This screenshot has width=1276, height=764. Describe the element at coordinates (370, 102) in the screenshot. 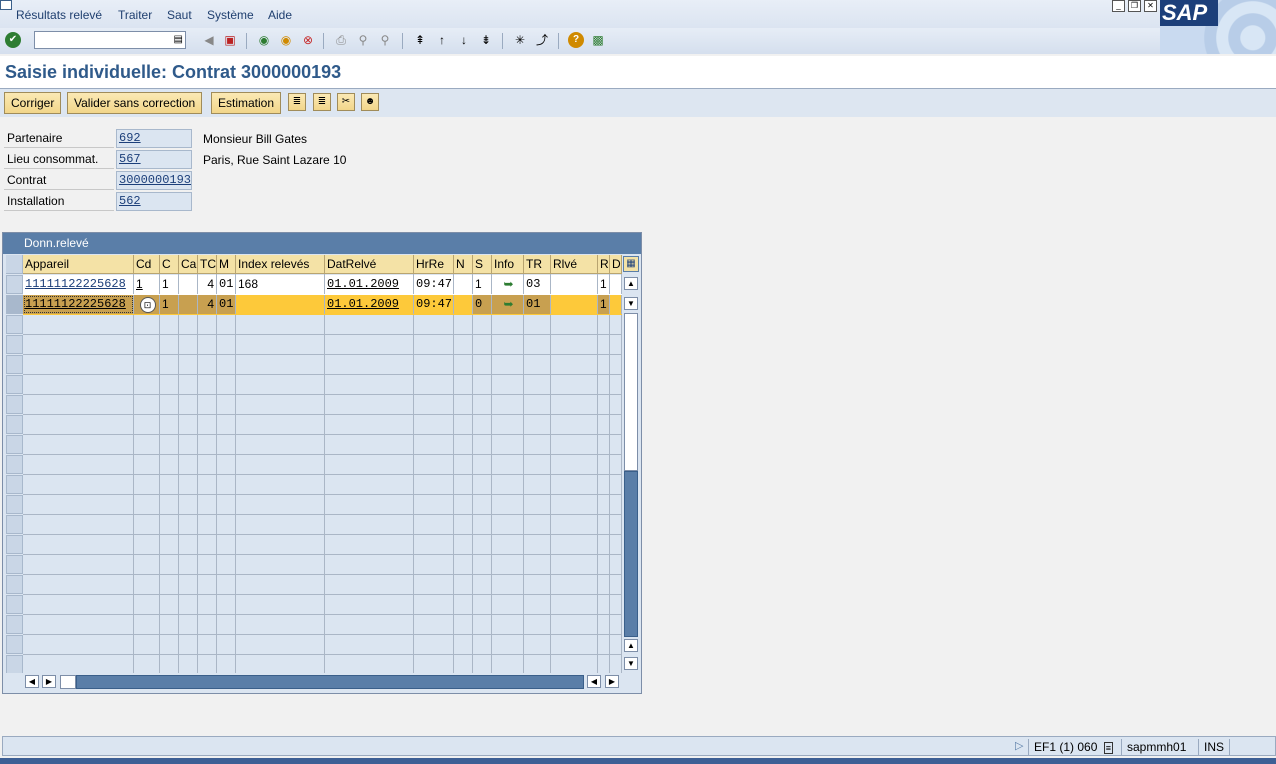

I see `person-icon: ☻` at that location.